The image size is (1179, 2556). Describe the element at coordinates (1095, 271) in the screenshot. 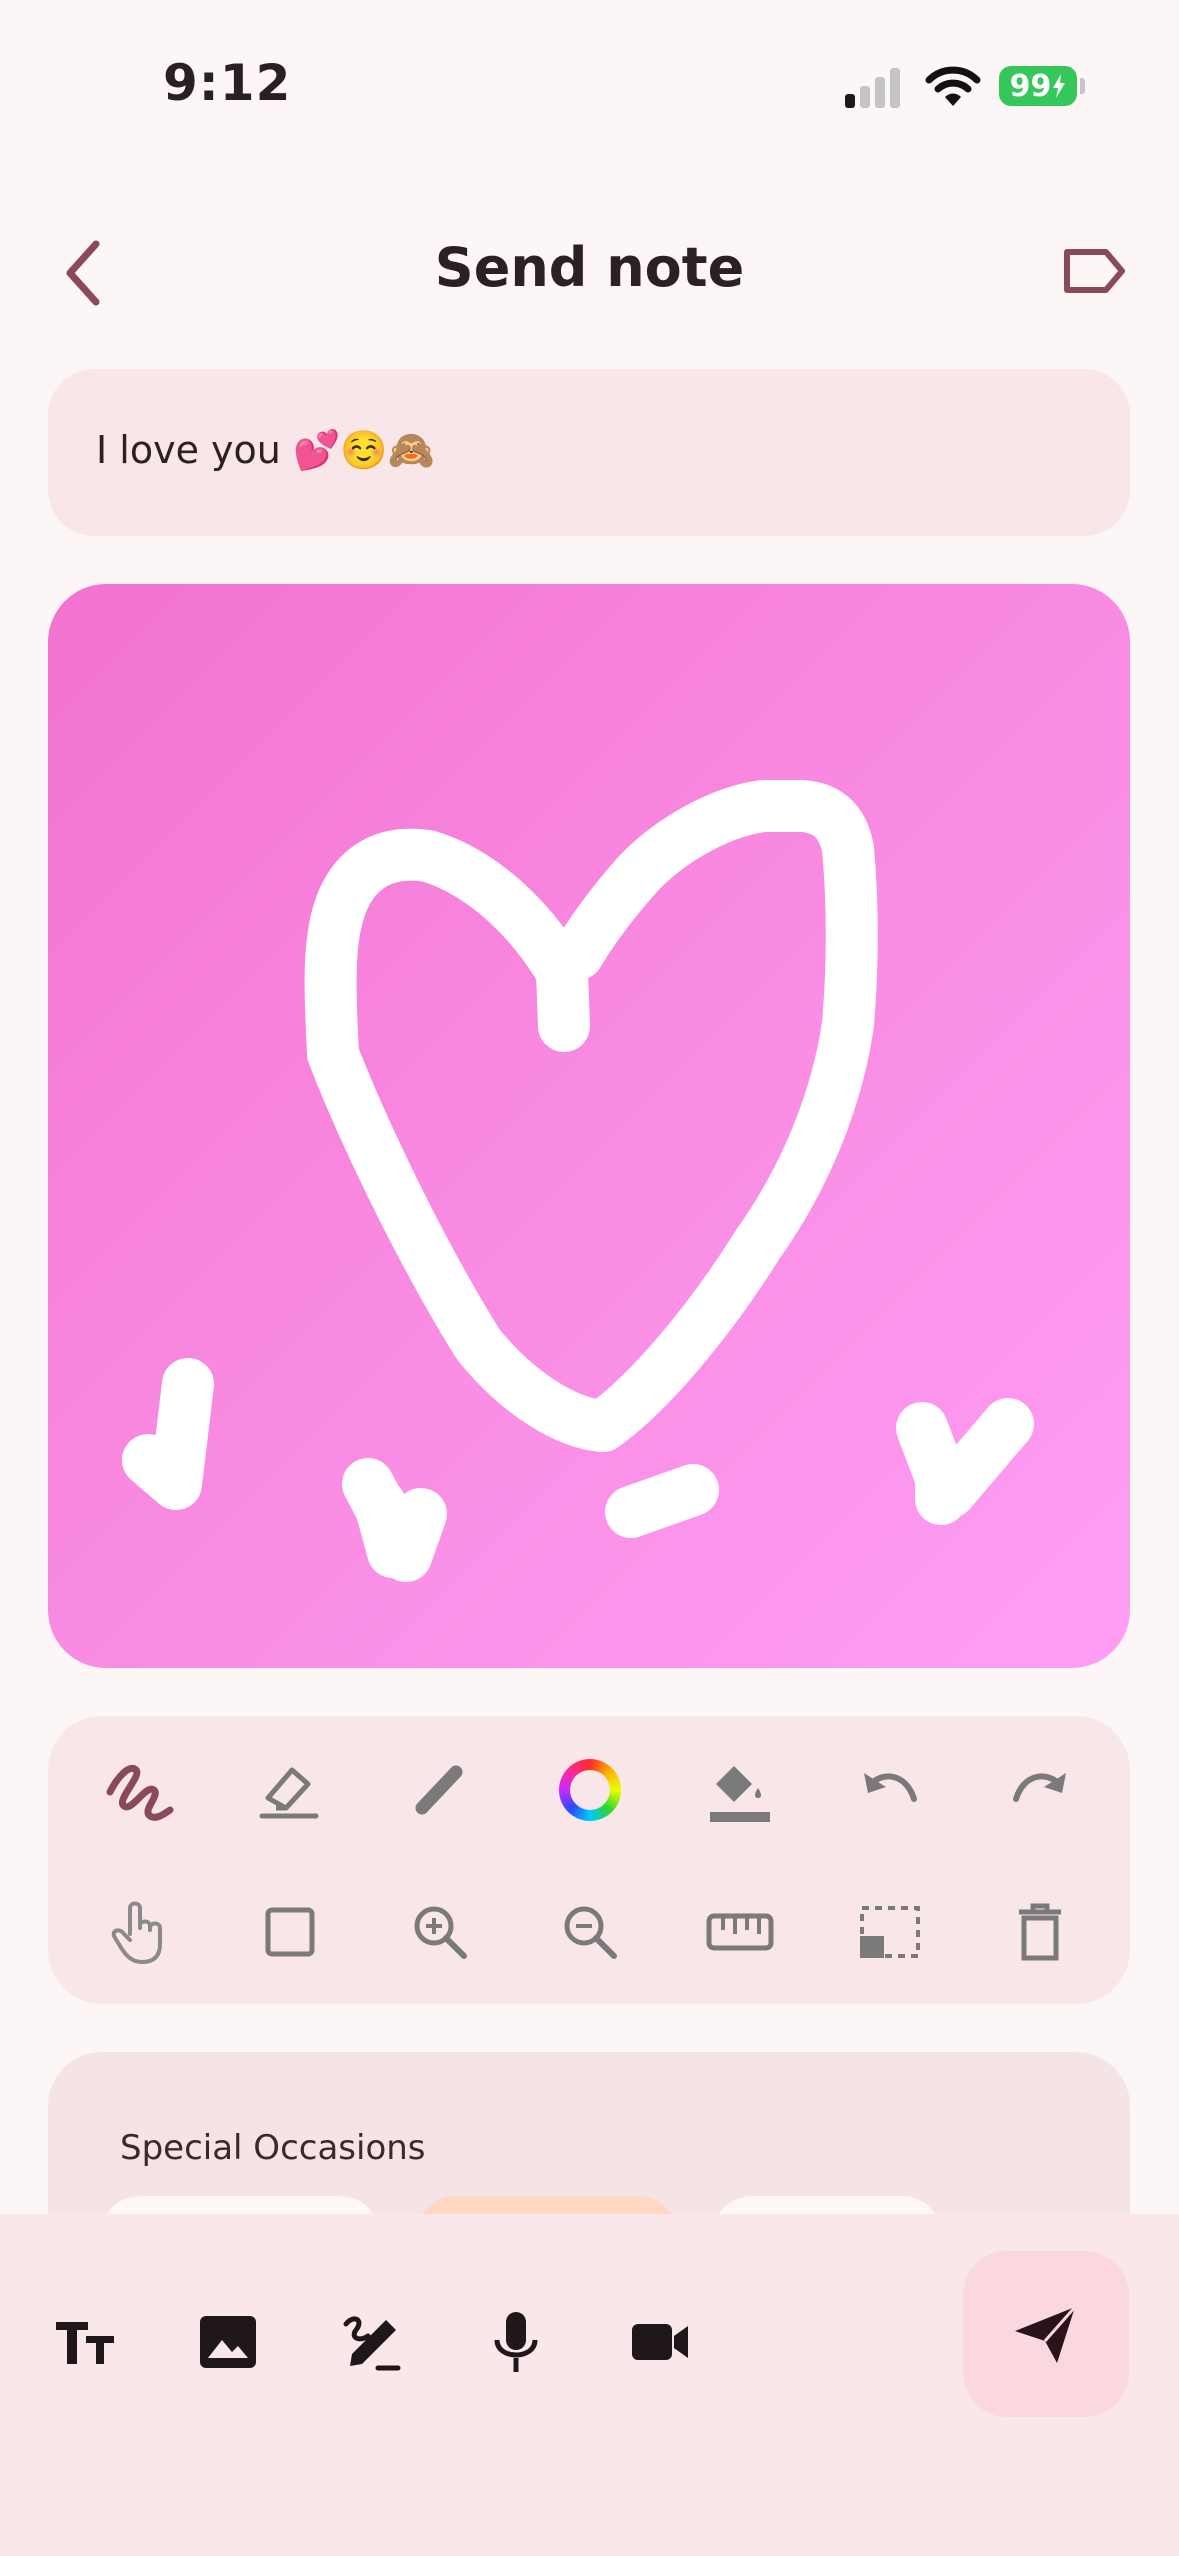

I see `tag-icon` at that location.